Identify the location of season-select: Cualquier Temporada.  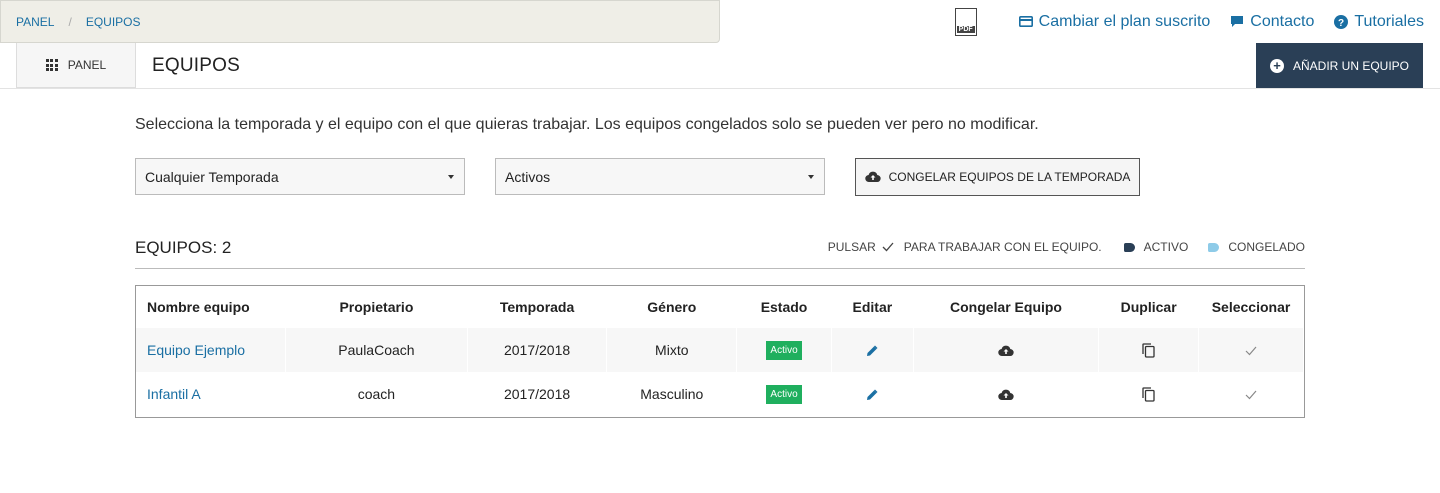
(300, 176).